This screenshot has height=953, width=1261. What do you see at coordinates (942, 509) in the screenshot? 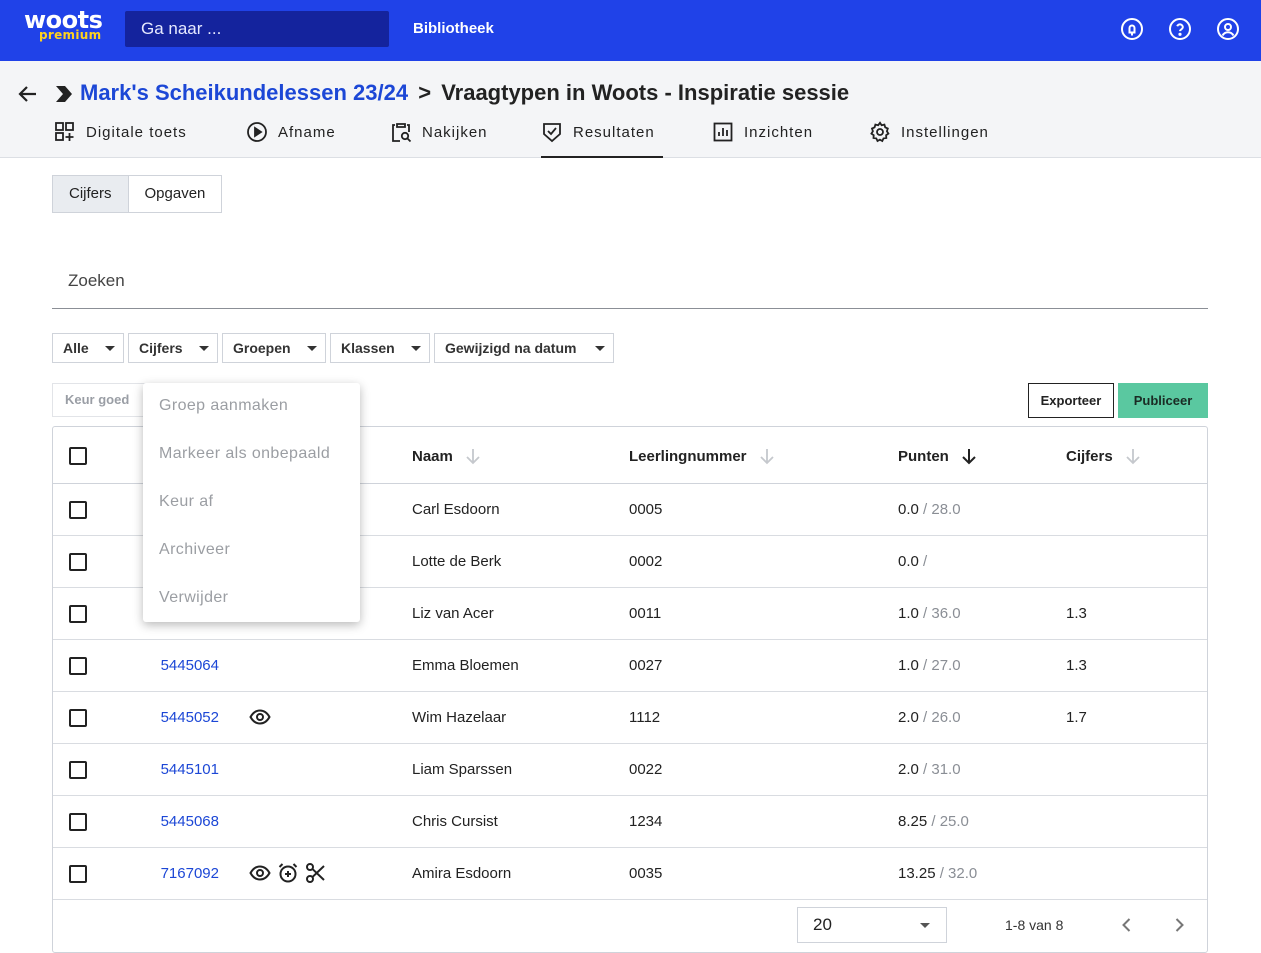
I see `points-max: / 28.0` at bounding box center [942, 509].